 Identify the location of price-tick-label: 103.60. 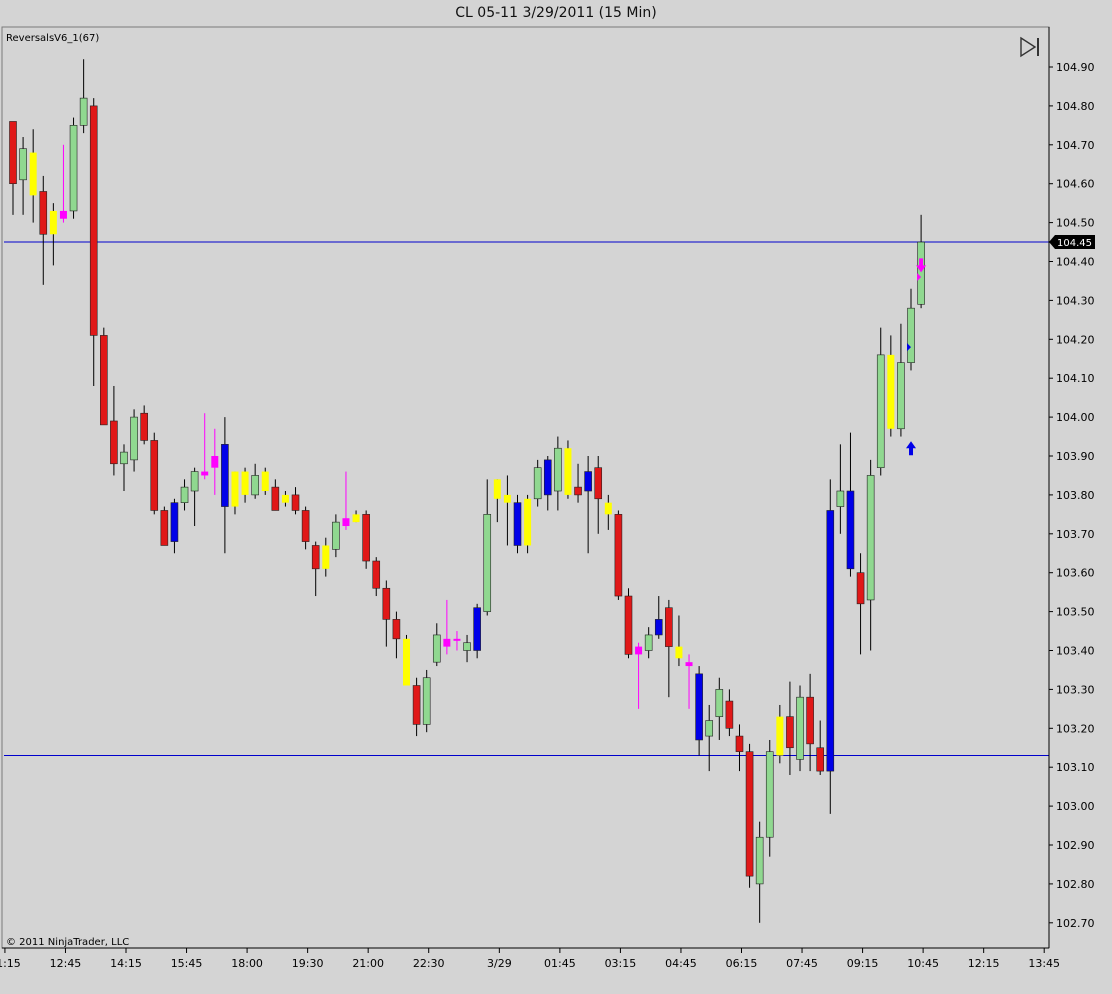
(1075, 573).